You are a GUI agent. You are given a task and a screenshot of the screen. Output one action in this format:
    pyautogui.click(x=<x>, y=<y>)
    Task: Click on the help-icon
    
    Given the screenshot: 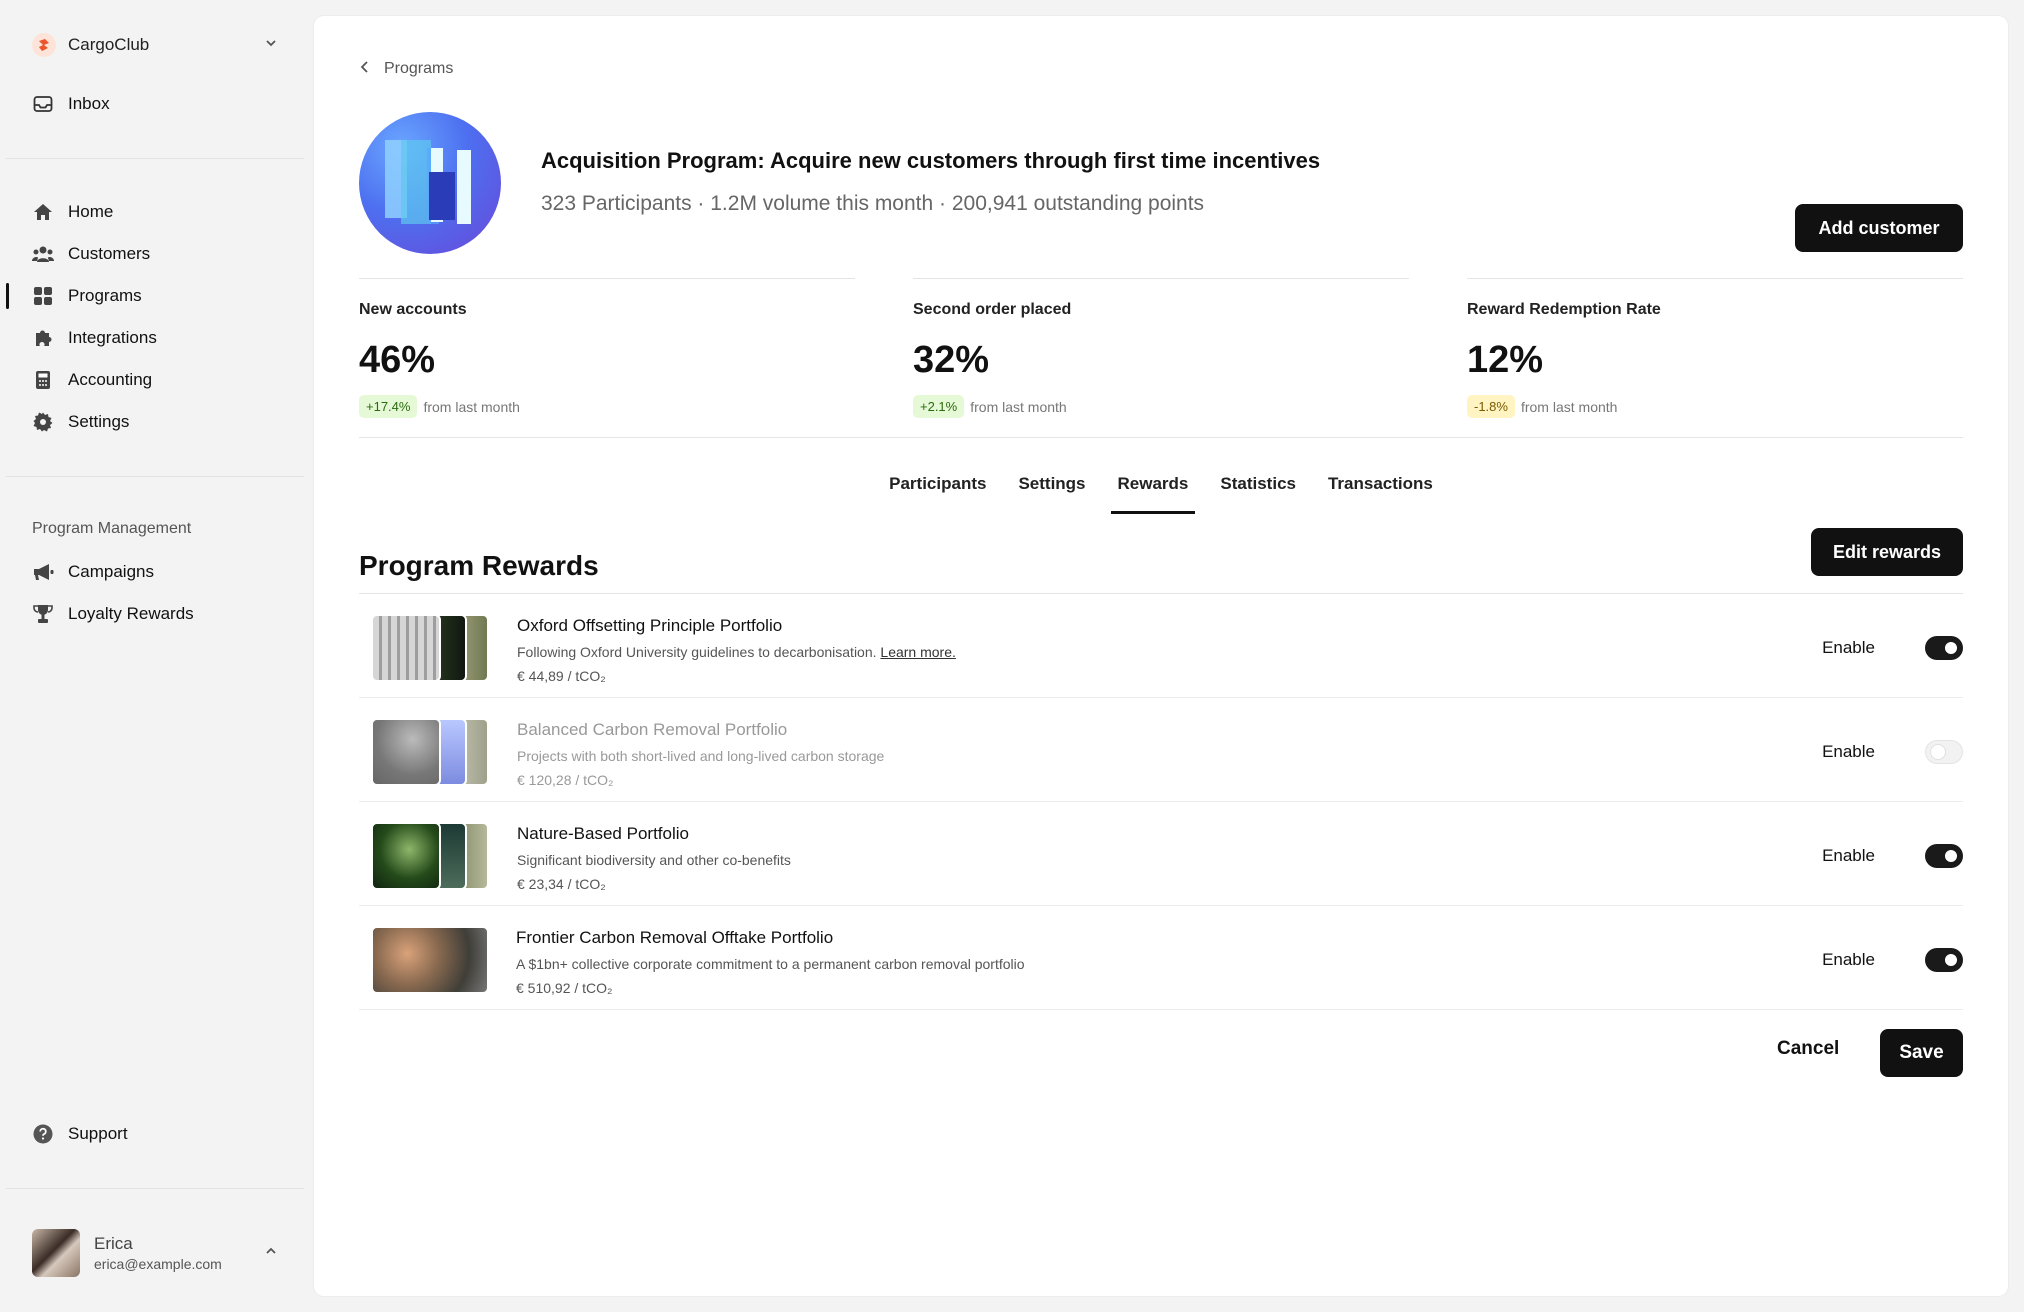 What is the action you would take?
    pyautogui.click(x=43, y=1134)
    